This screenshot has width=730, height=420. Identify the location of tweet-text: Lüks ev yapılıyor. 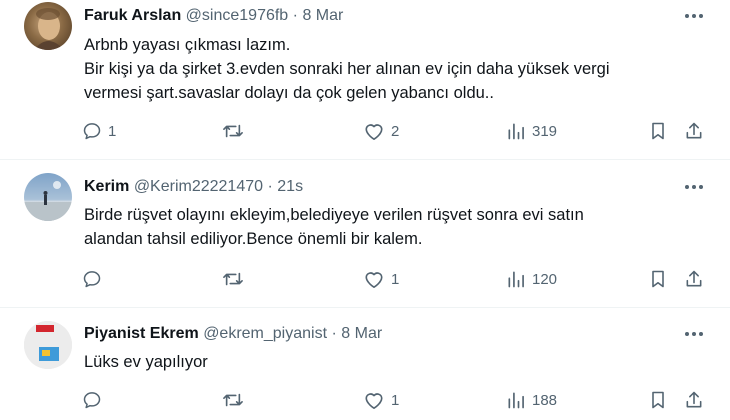
(394, 362).